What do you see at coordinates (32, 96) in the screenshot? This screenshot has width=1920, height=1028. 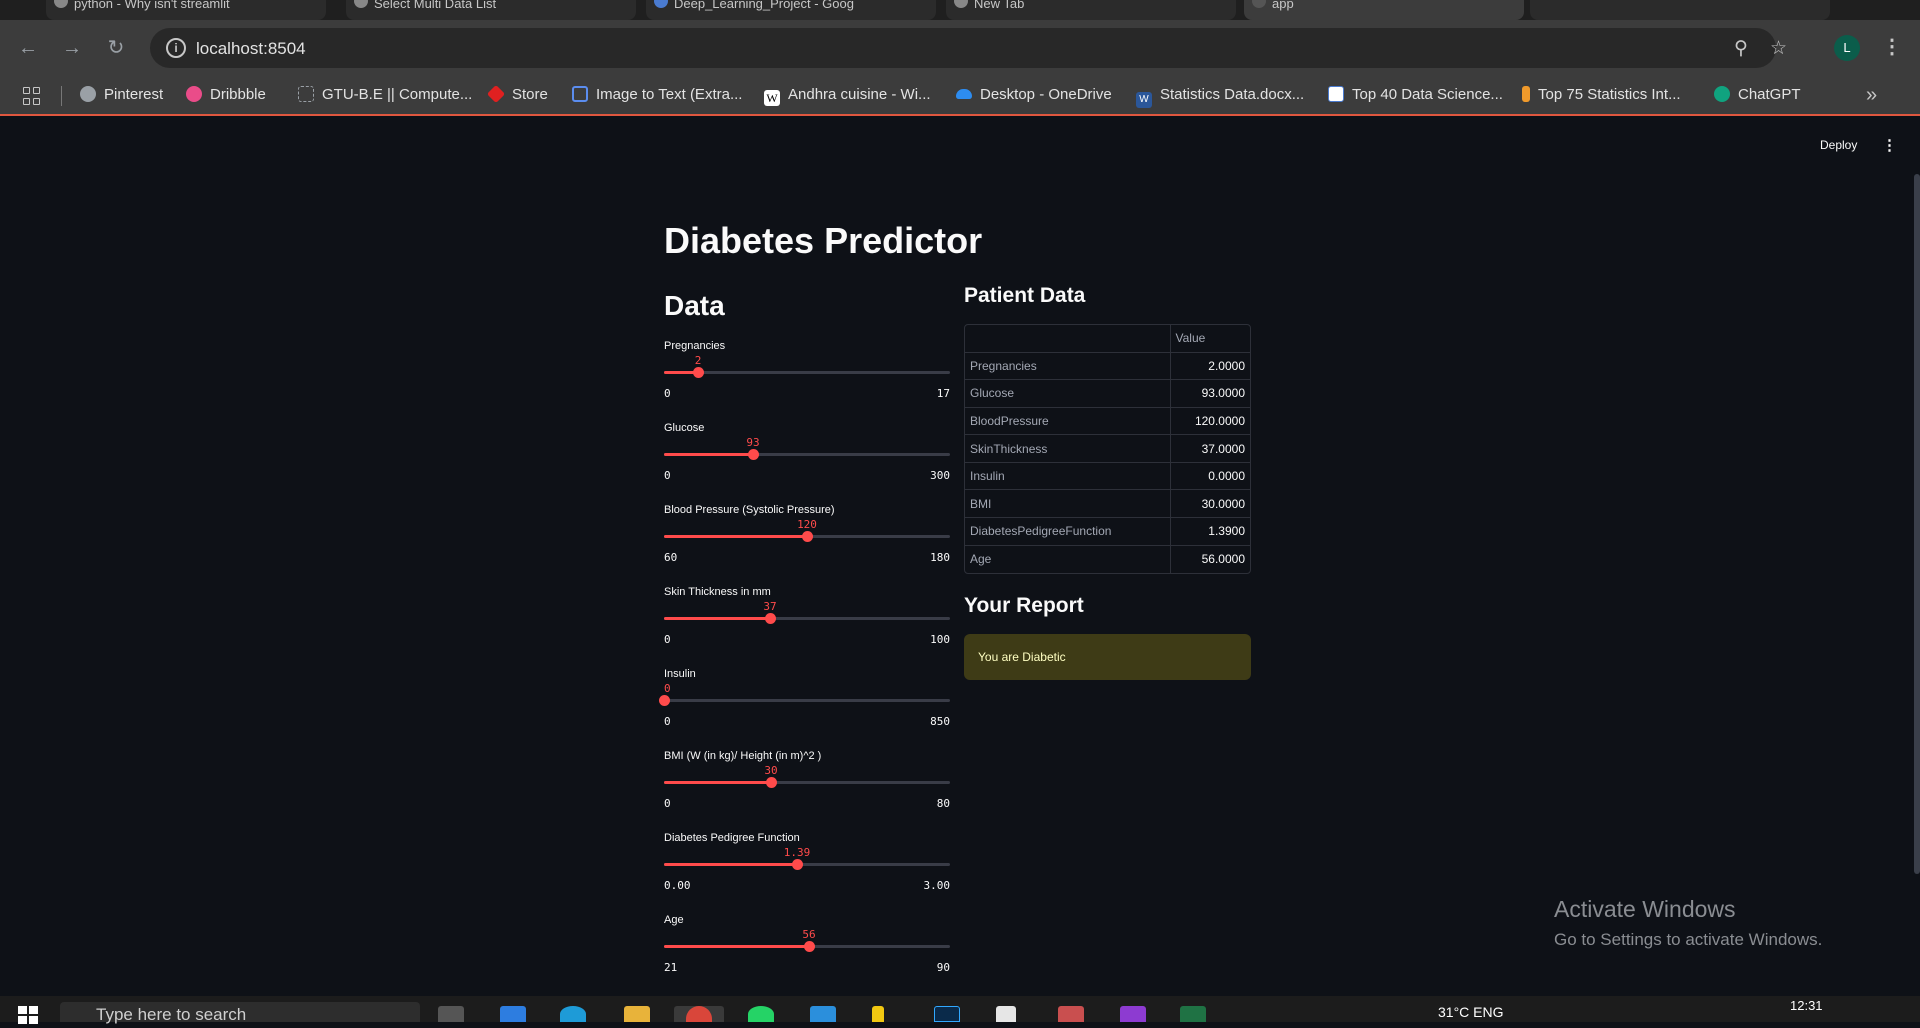 I see `apps-grid-icon` at bounding box center [32, 96].